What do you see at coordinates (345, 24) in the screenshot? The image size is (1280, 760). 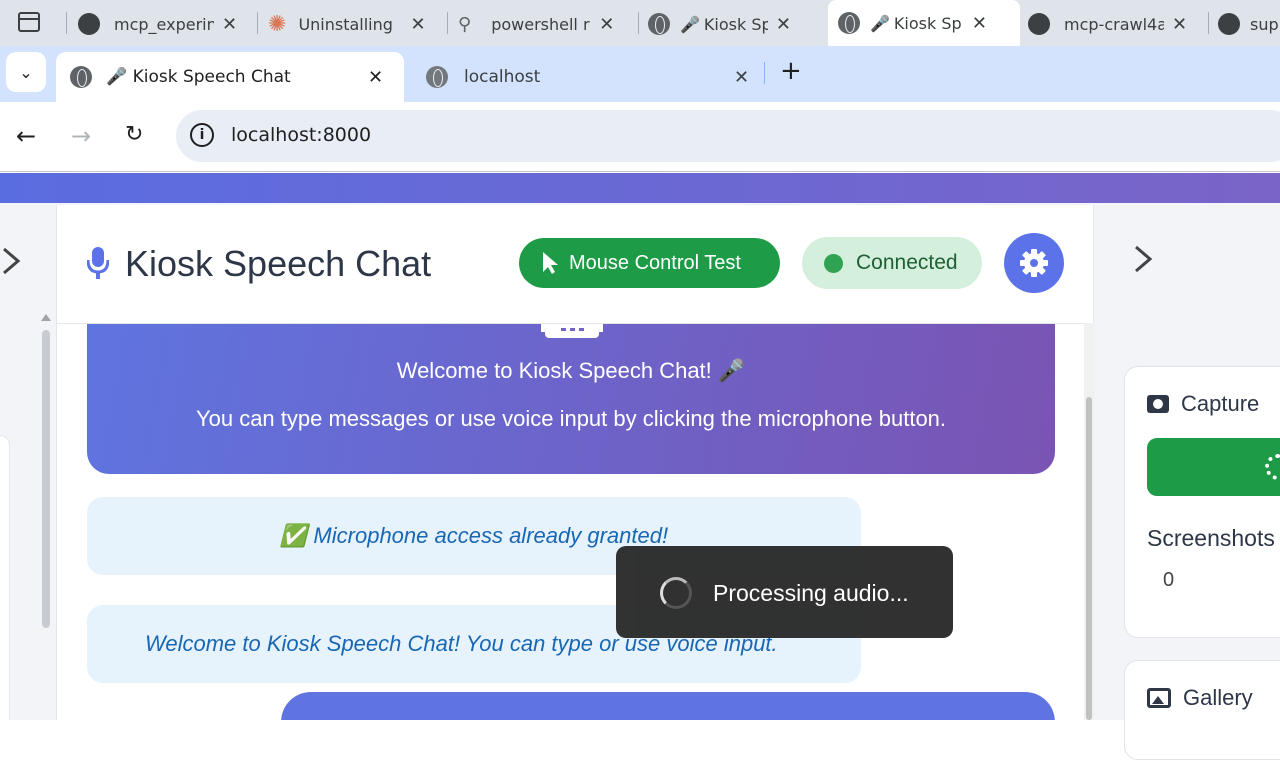 I see `window-tab-title: Uninstalling` at bounding box center [345, 24].